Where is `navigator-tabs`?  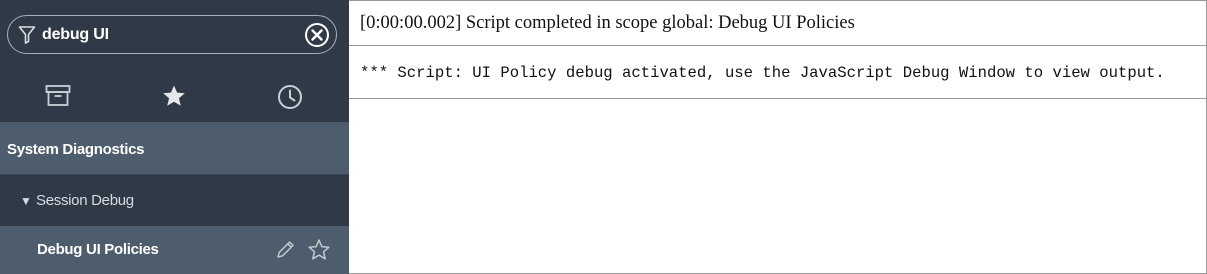 navigator-tabs is located at coordinates (174, 96).